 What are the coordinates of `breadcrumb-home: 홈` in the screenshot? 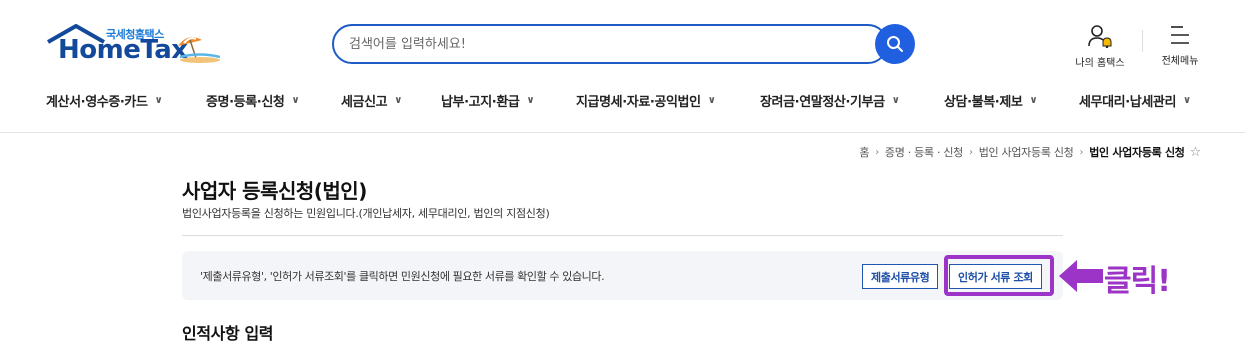 It's located at (864, 152).